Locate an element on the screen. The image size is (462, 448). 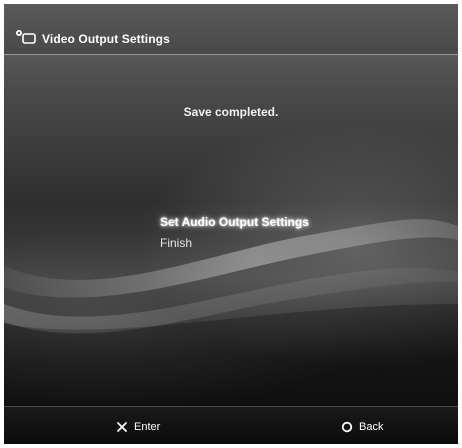
button-guide-bar: Enter Back is located at coordinates (231, 425).